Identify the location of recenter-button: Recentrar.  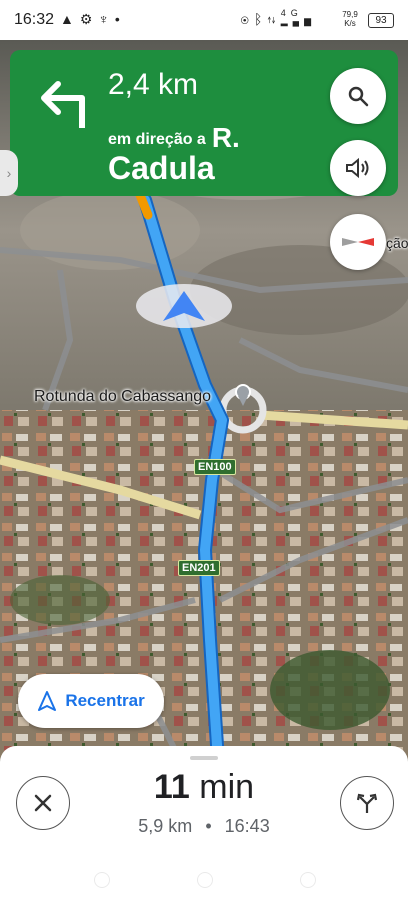
(91, 701).